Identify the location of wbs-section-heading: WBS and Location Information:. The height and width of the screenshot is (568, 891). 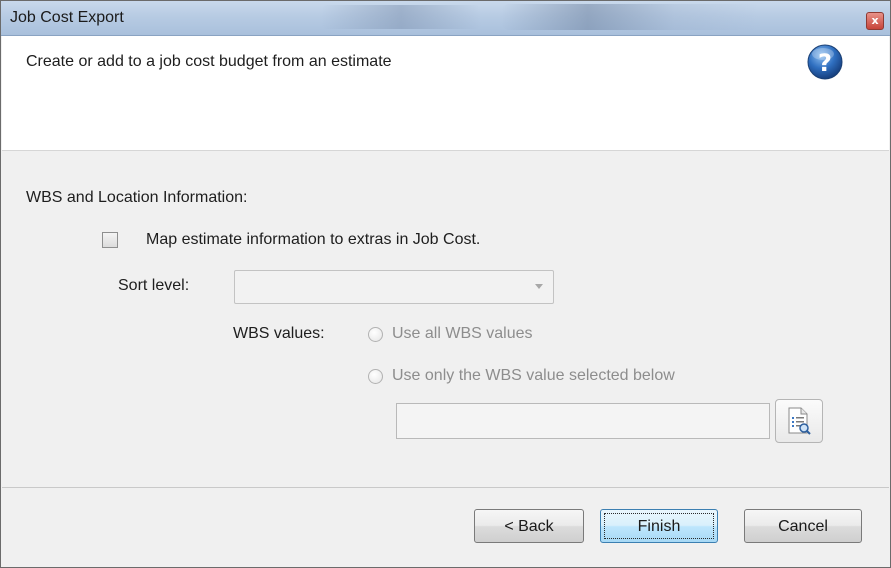
(137, 197).